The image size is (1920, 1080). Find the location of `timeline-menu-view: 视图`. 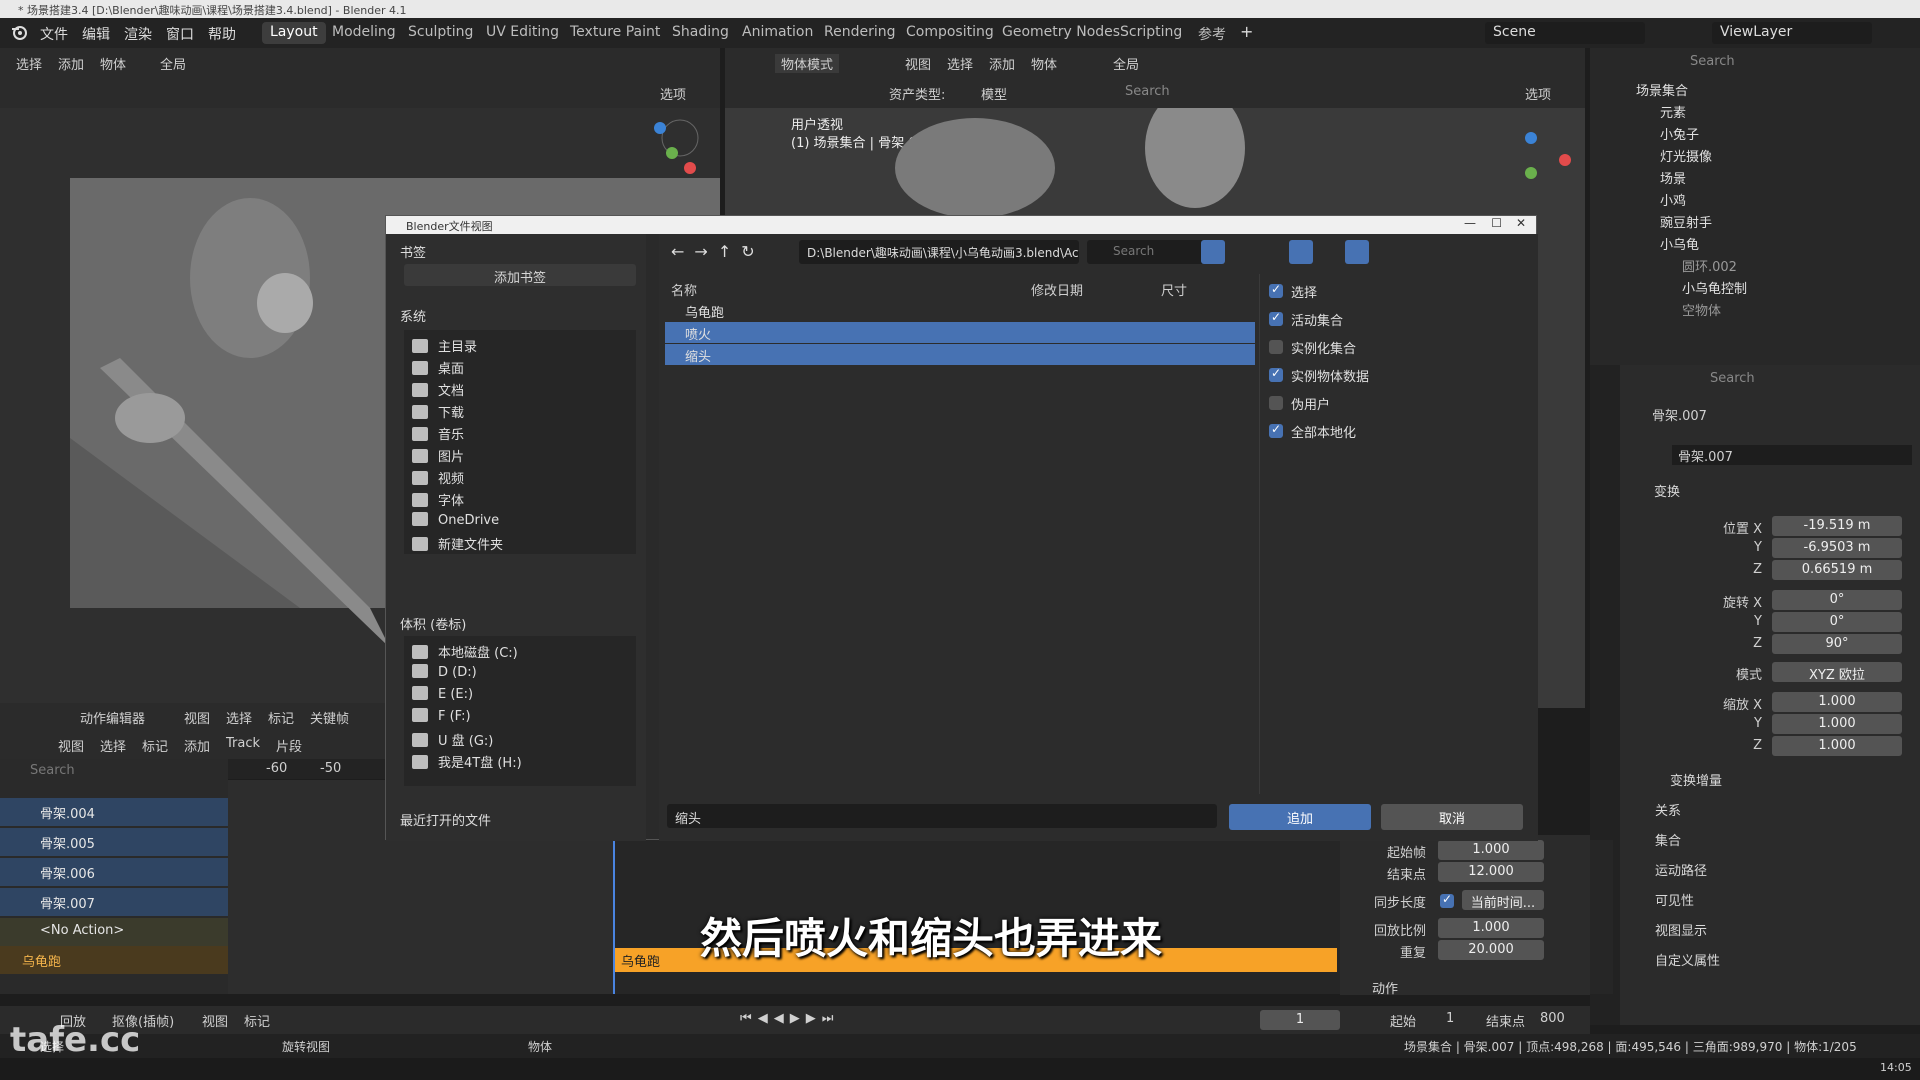

timeline-menu-view: 视图 is located at coordinates (215, 1020).